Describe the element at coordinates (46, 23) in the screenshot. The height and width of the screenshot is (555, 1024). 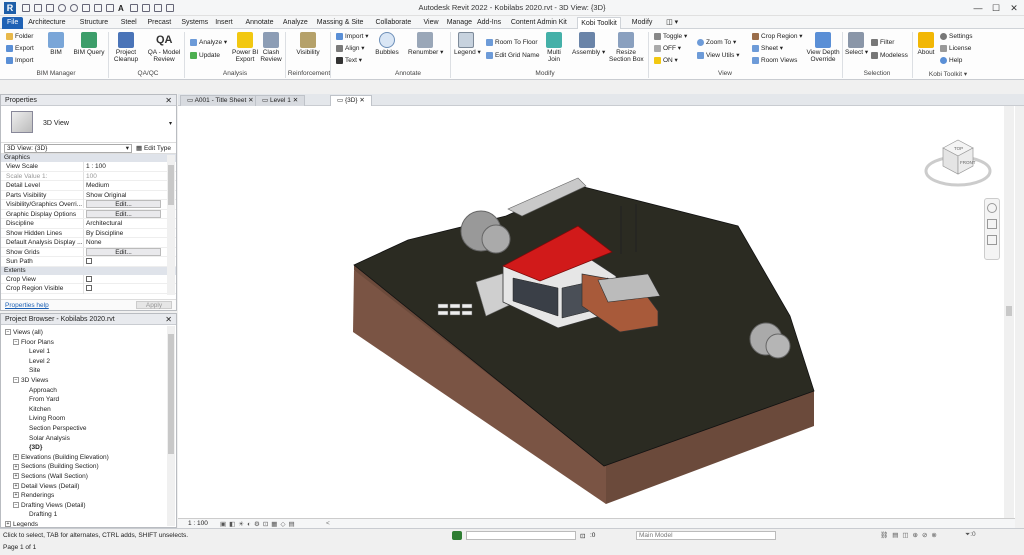
I see `tab-architecture: Architecture` at that location.